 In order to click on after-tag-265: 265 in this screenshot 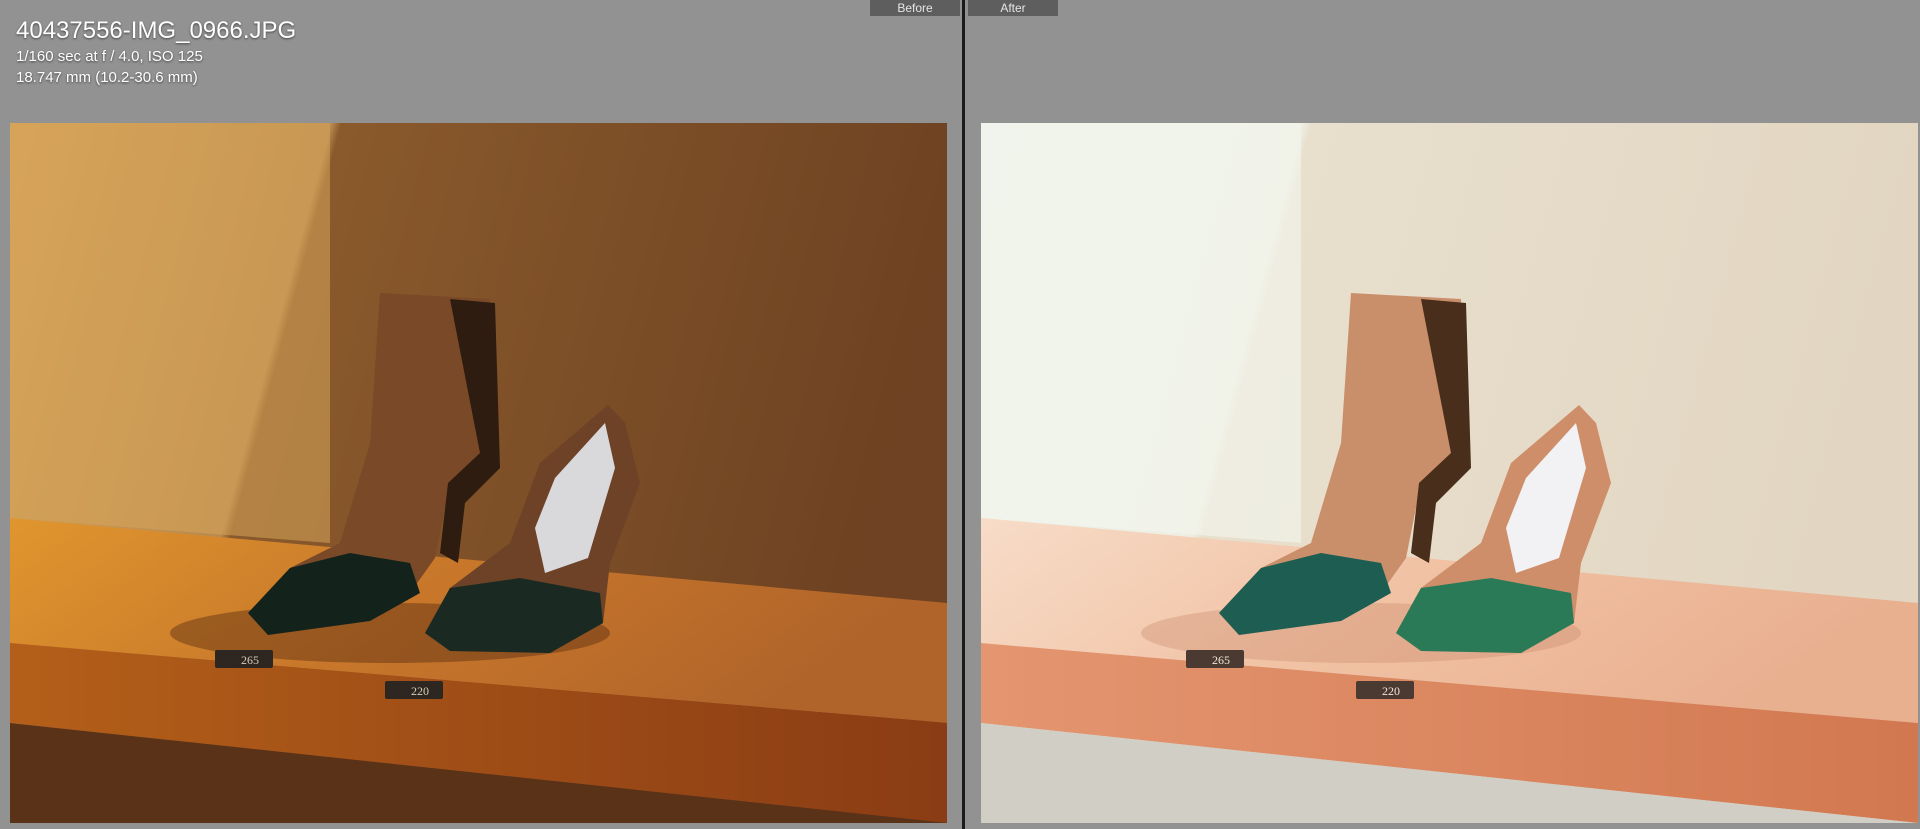, I will do `click(1221, 660)`.